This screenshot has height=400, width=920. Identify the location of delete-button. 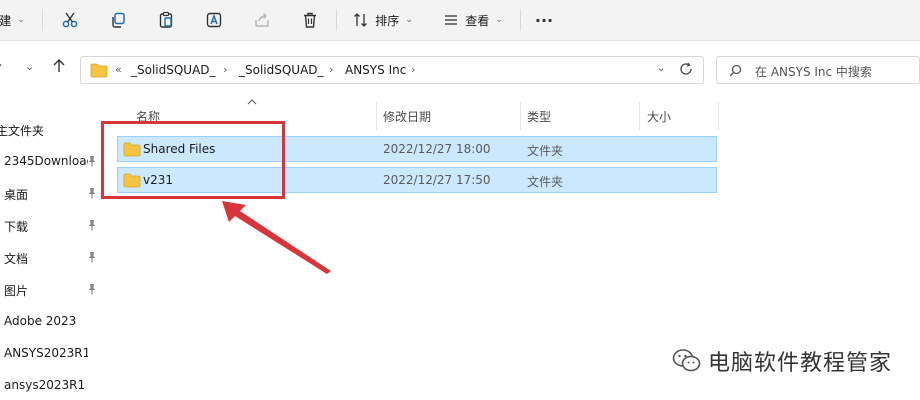
(310, 20).